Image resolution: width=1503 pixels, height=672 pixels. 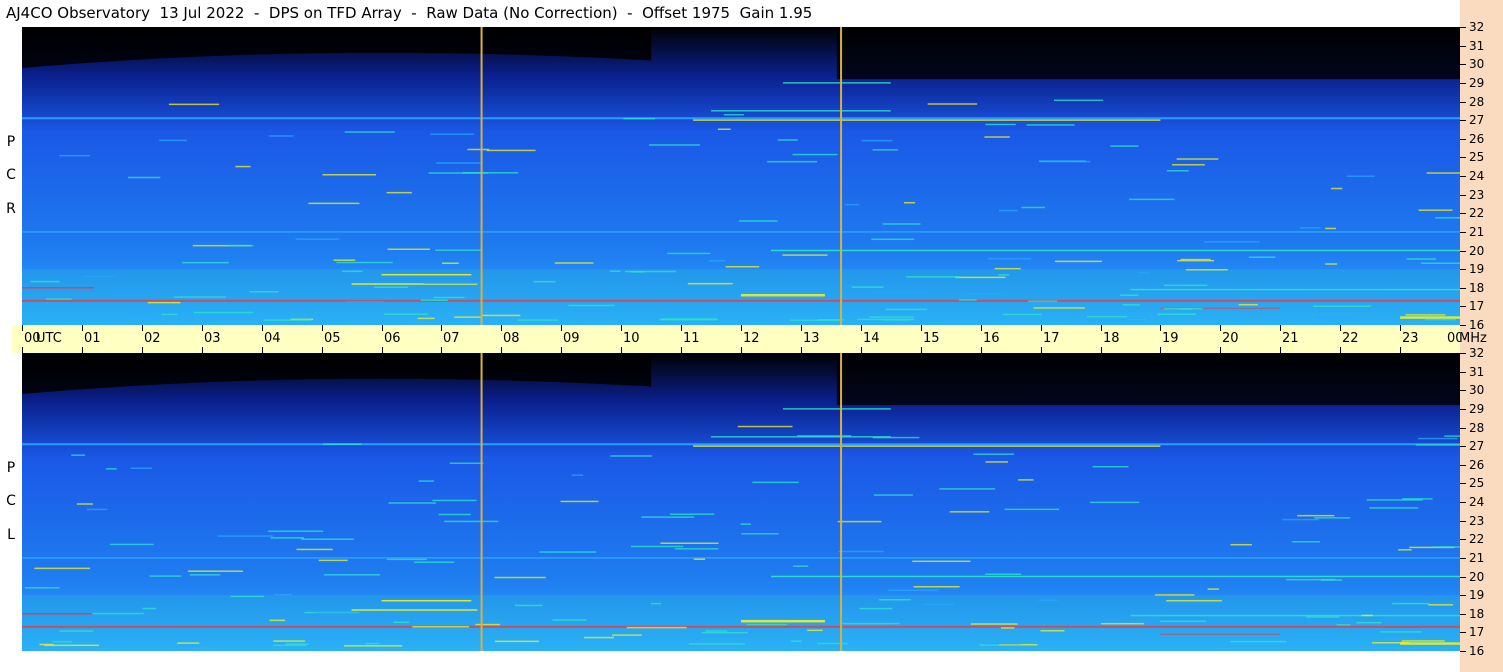 I want to click on mhz-tick-label: 28, so click(x=1477, y=428).